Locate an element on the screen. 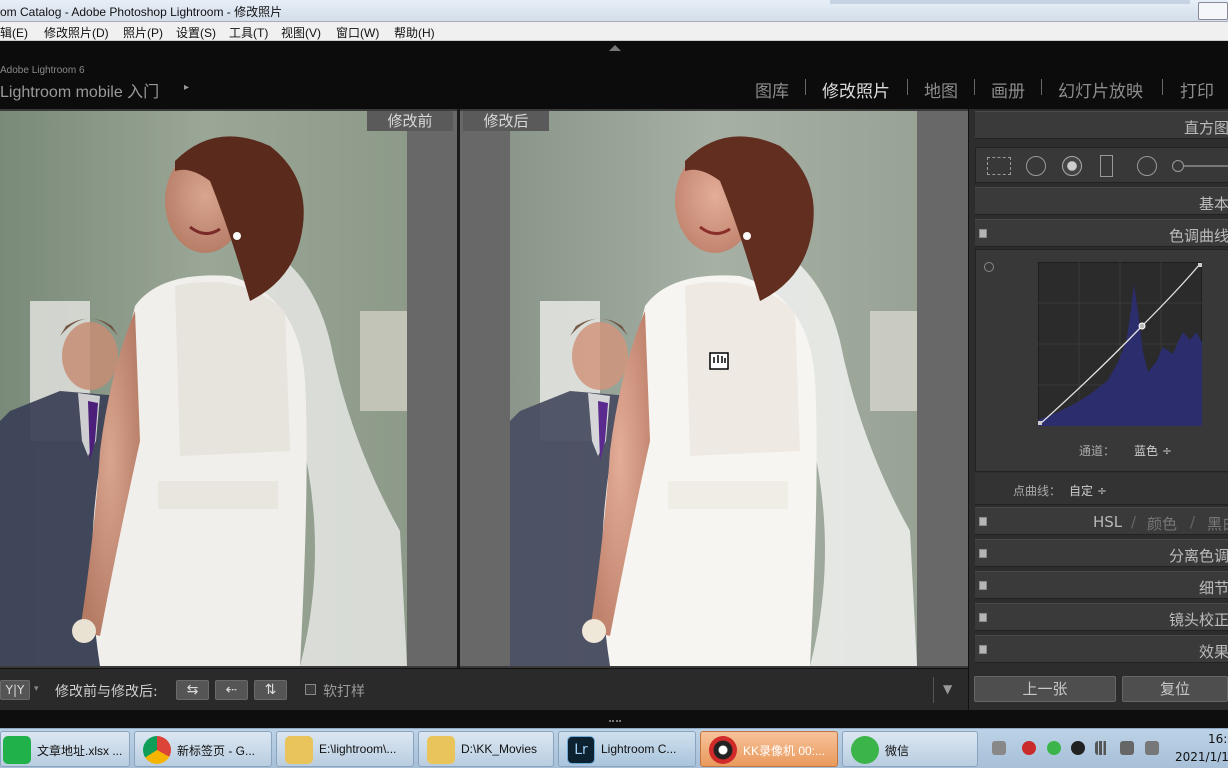  module-book: 画册 is located at coordinates (1008, 89).